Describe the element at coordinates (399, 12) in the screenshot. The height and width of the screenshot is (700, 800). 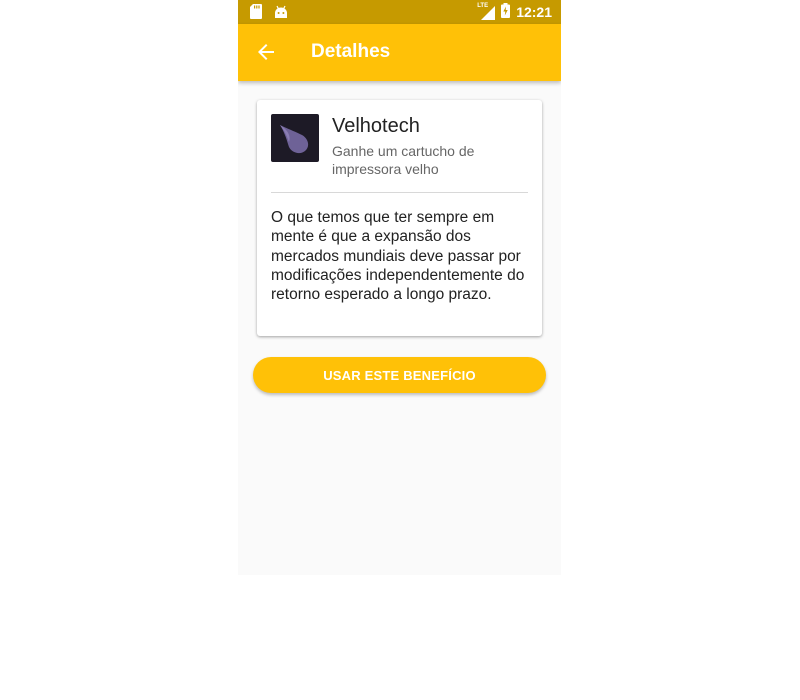
I see `status-bar: LTE 12:21` at that location.